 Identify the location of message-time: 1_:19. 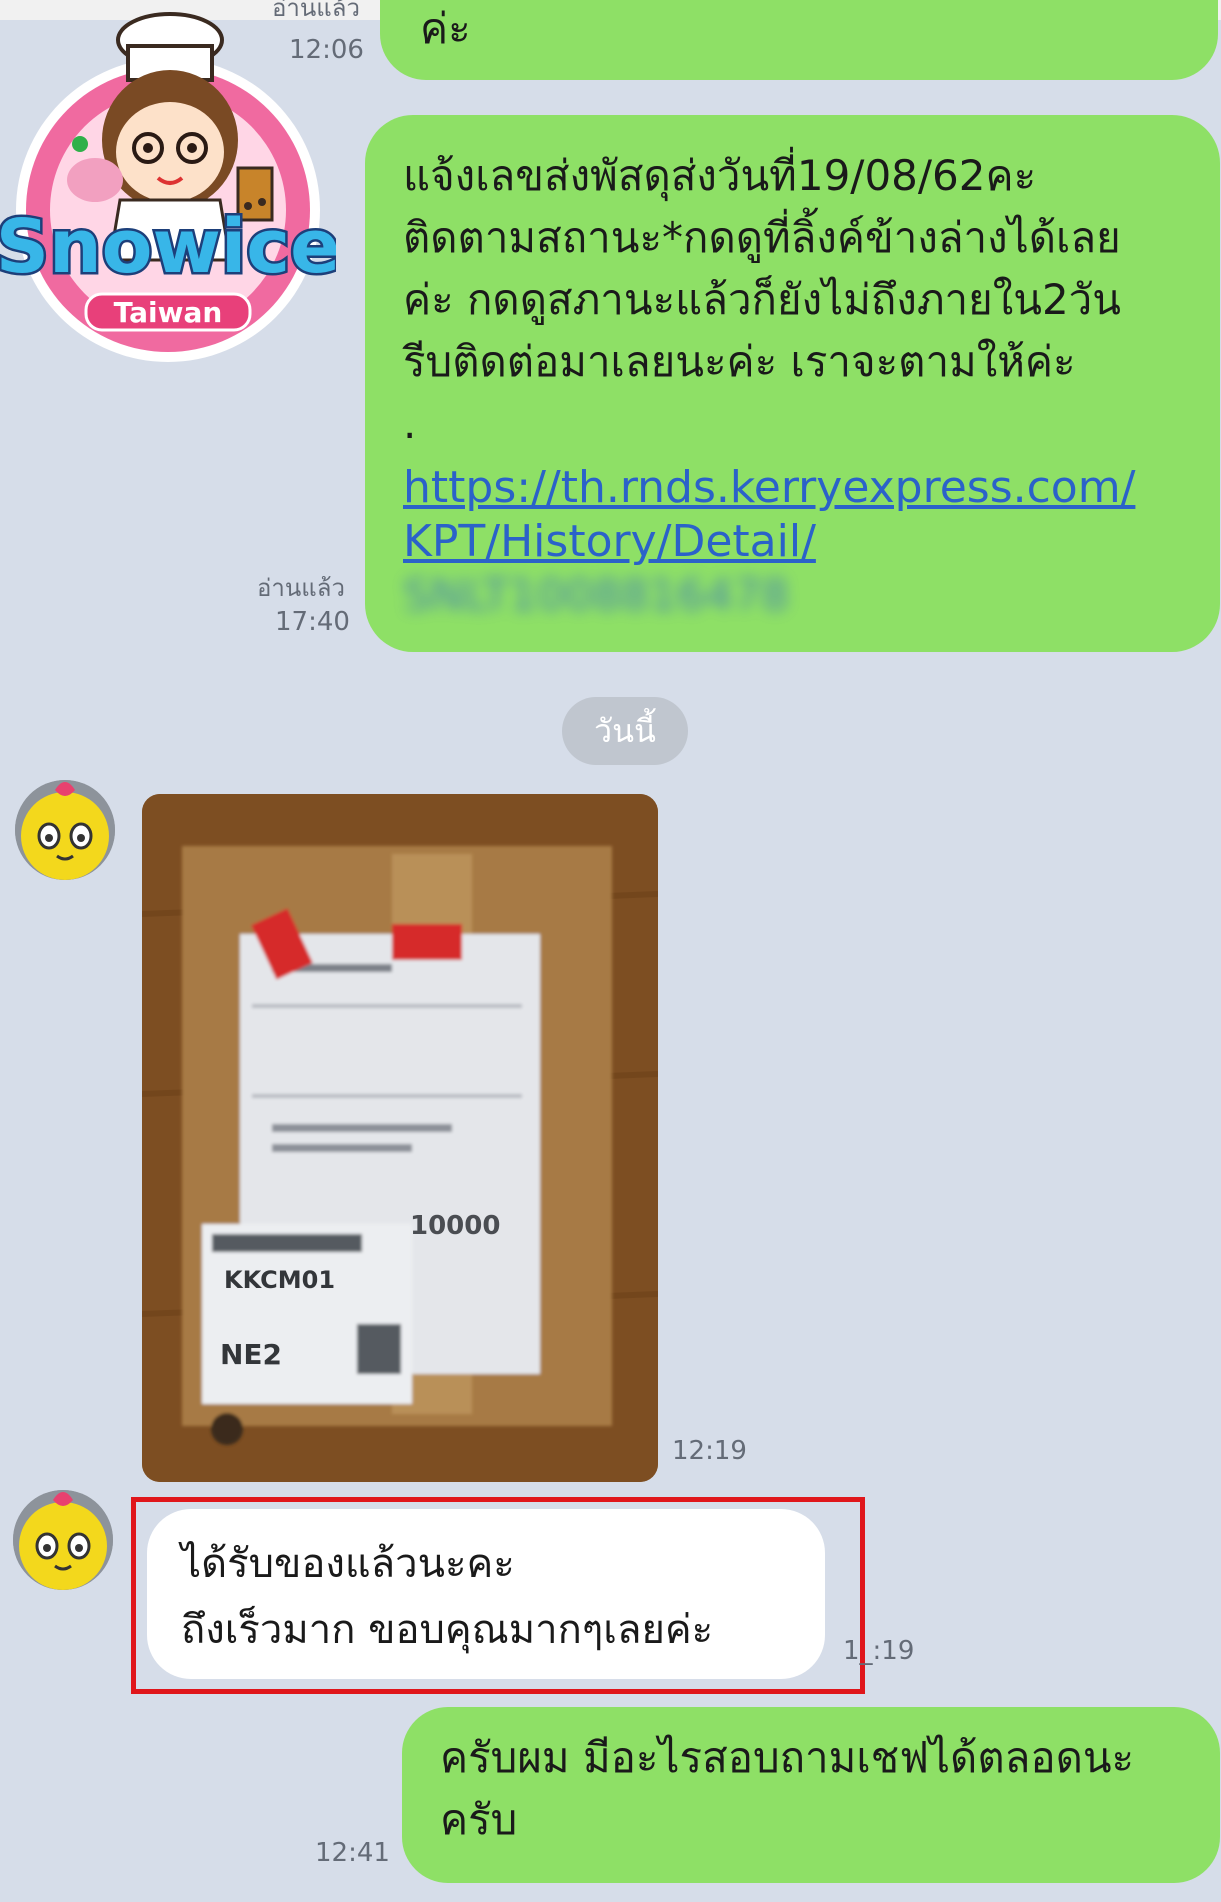
(879, 1651).